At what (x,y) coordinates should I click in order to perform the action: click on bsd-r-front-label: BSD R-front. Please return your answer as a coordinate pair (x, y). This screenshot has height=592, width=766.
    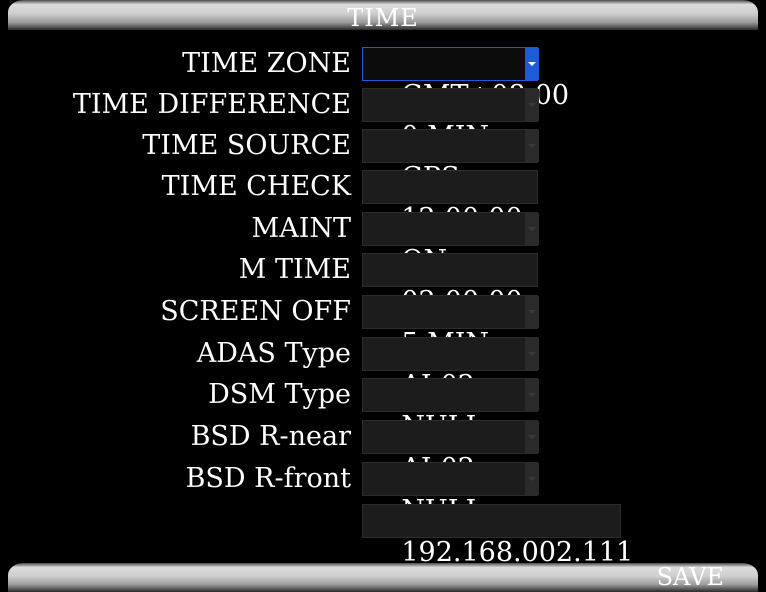
    Looking at the image, I should click on (268, 478).